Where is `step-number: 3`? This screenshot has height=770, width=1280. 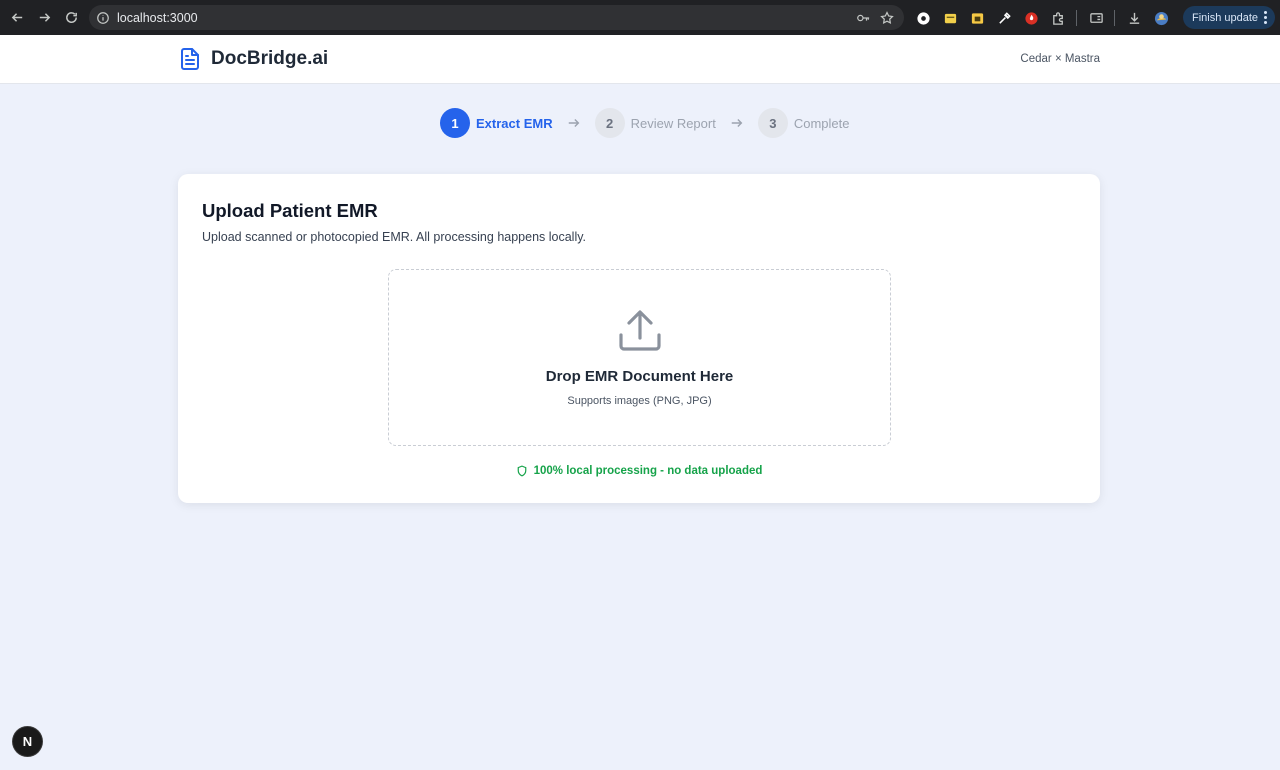
step-number: 3 is located at coordinates (772, 123).